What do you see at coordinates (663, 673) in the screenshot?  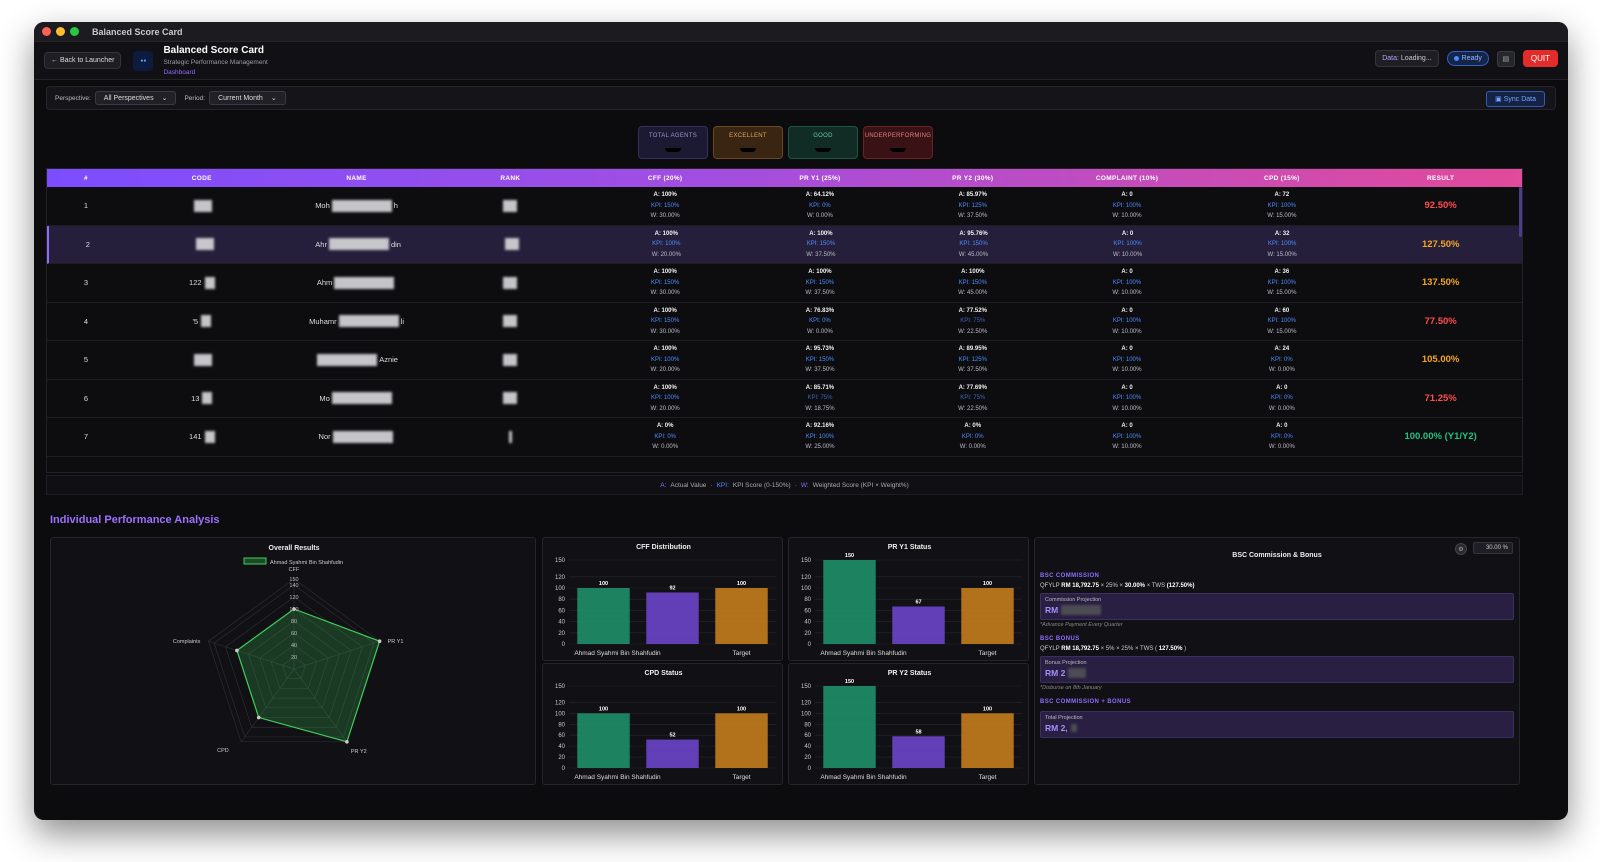 I see `chart-title: CPD Status` at bounding box center [663, 673].